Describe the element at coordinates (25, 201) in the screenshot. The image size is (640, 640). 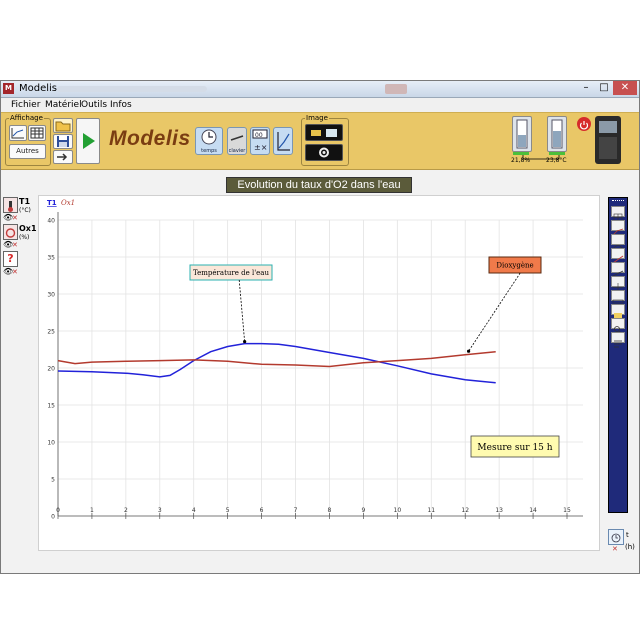
I see `sensor-t1-name: T1` at that location.